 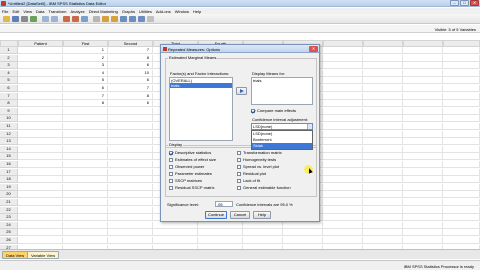 I want to click on observed-power-checkbox: Observed power, so click(x=186, y=166).